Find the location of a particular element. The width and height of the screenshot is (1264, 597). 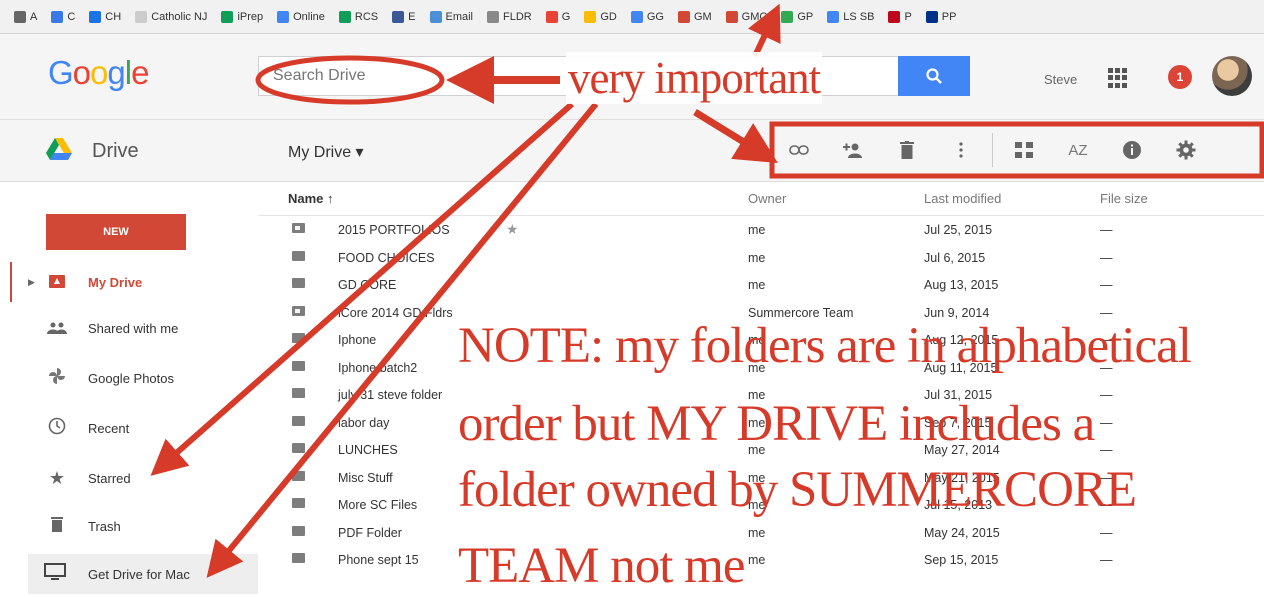

info-icon is located at coordinates (1132, 150).